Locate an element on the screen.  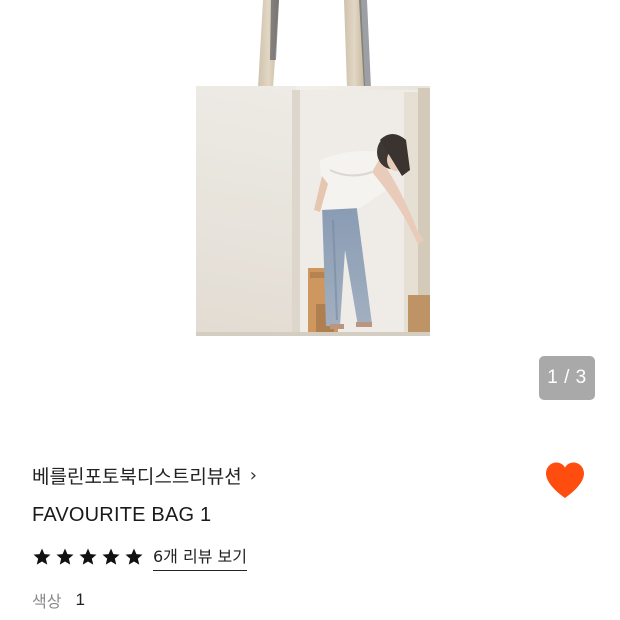
chevron-right-icon: › is located at coordinates (253, 475).